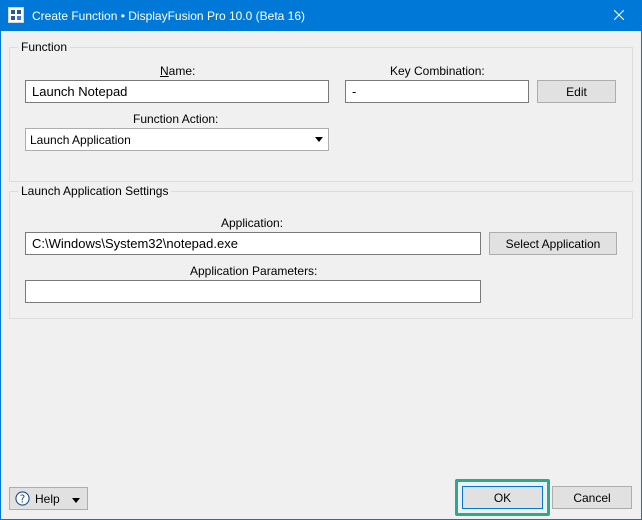 This screenshot has height=520, width=642. I want to click on application-input, so click(253, 243).